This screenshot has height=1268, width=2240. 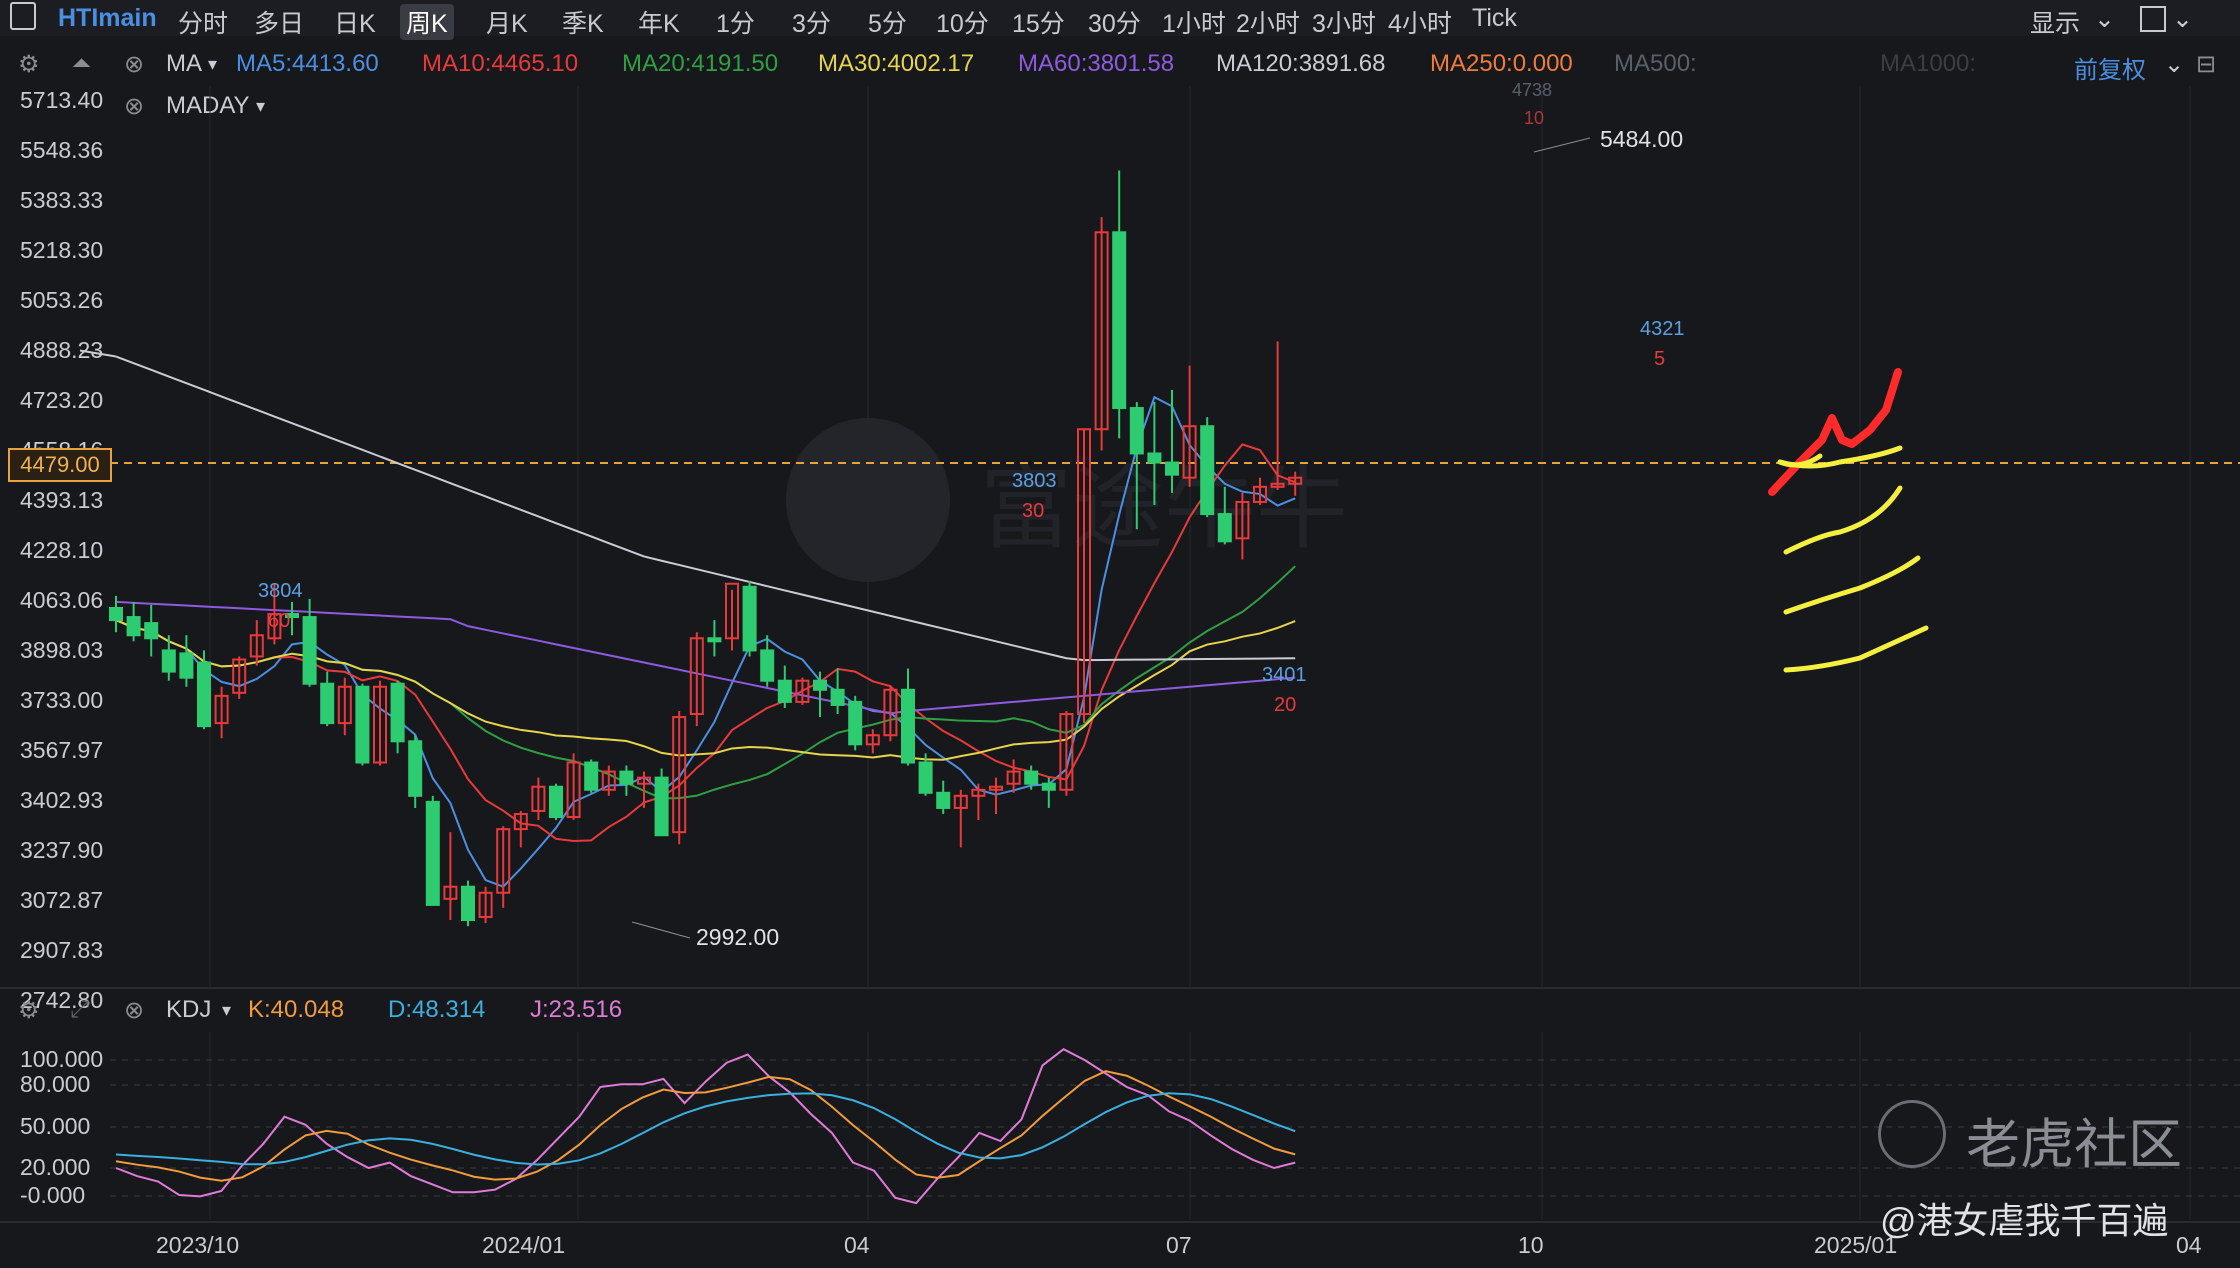 I want to click on projection-red-drawing, so click(x=1835, y=432).